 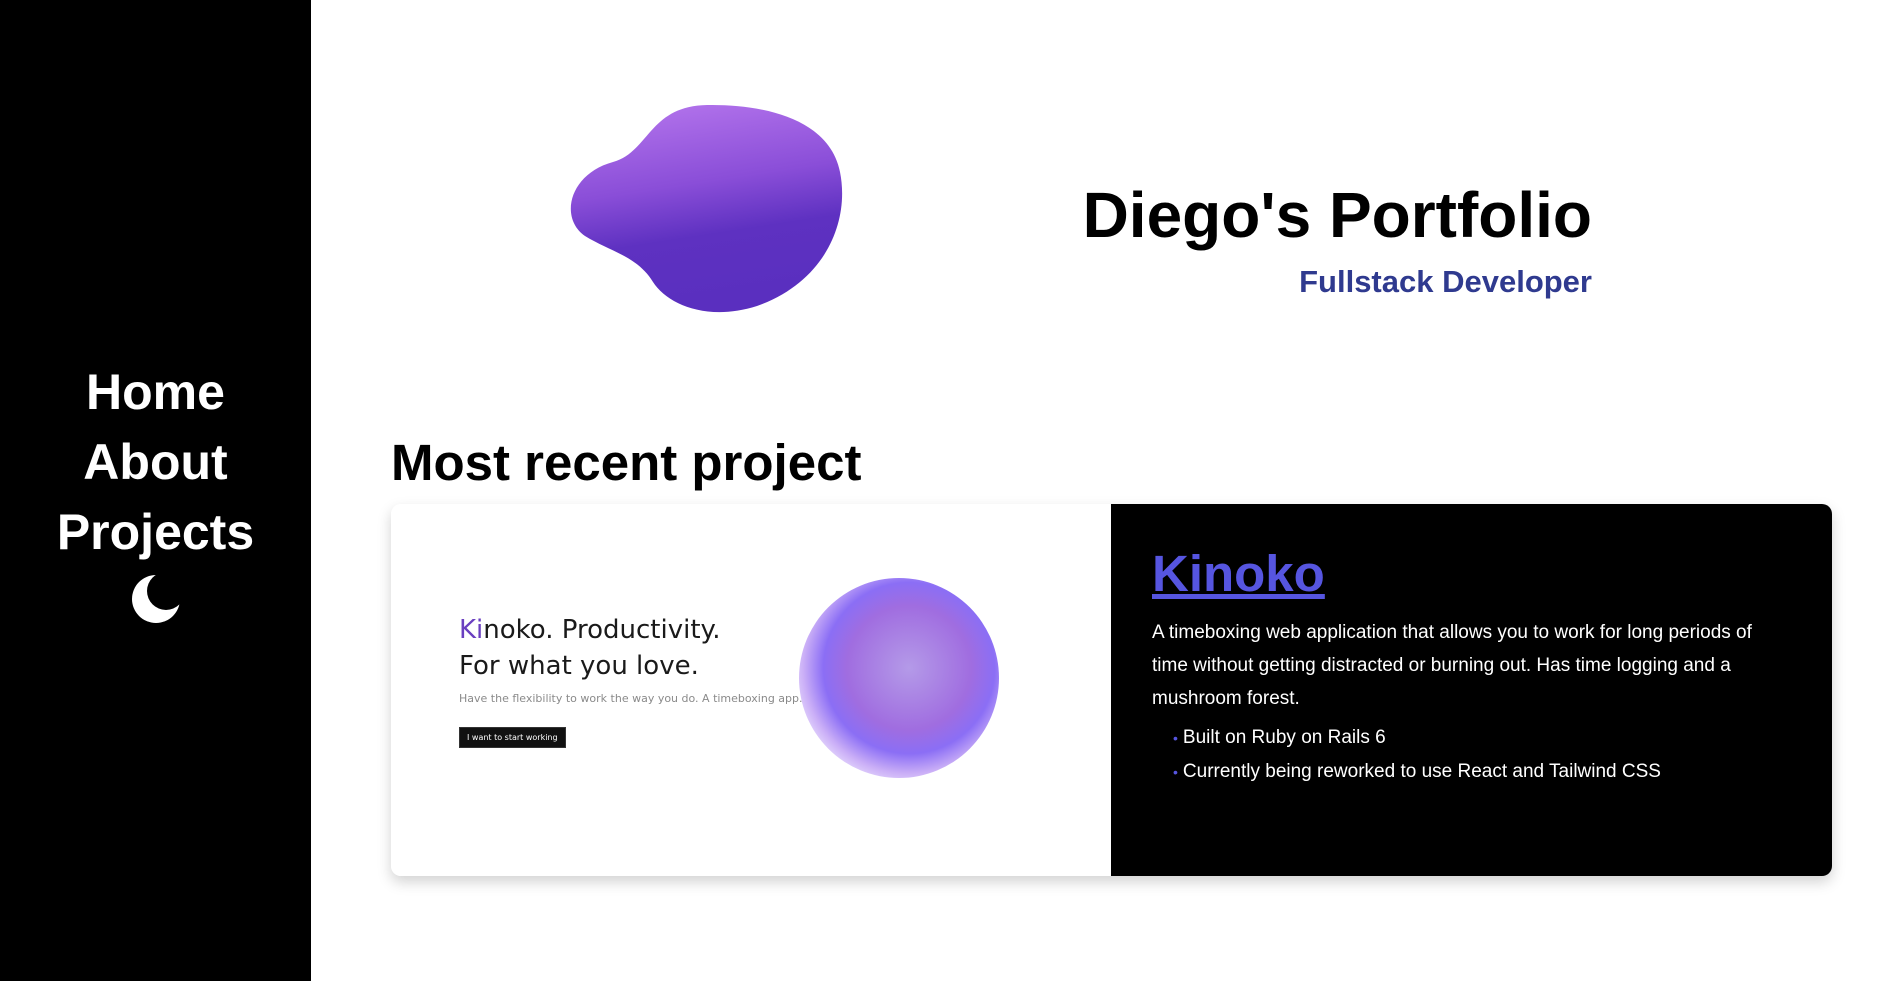 I want to click on page-title: Diego's Portfolio, so click(x=1337, y=215).